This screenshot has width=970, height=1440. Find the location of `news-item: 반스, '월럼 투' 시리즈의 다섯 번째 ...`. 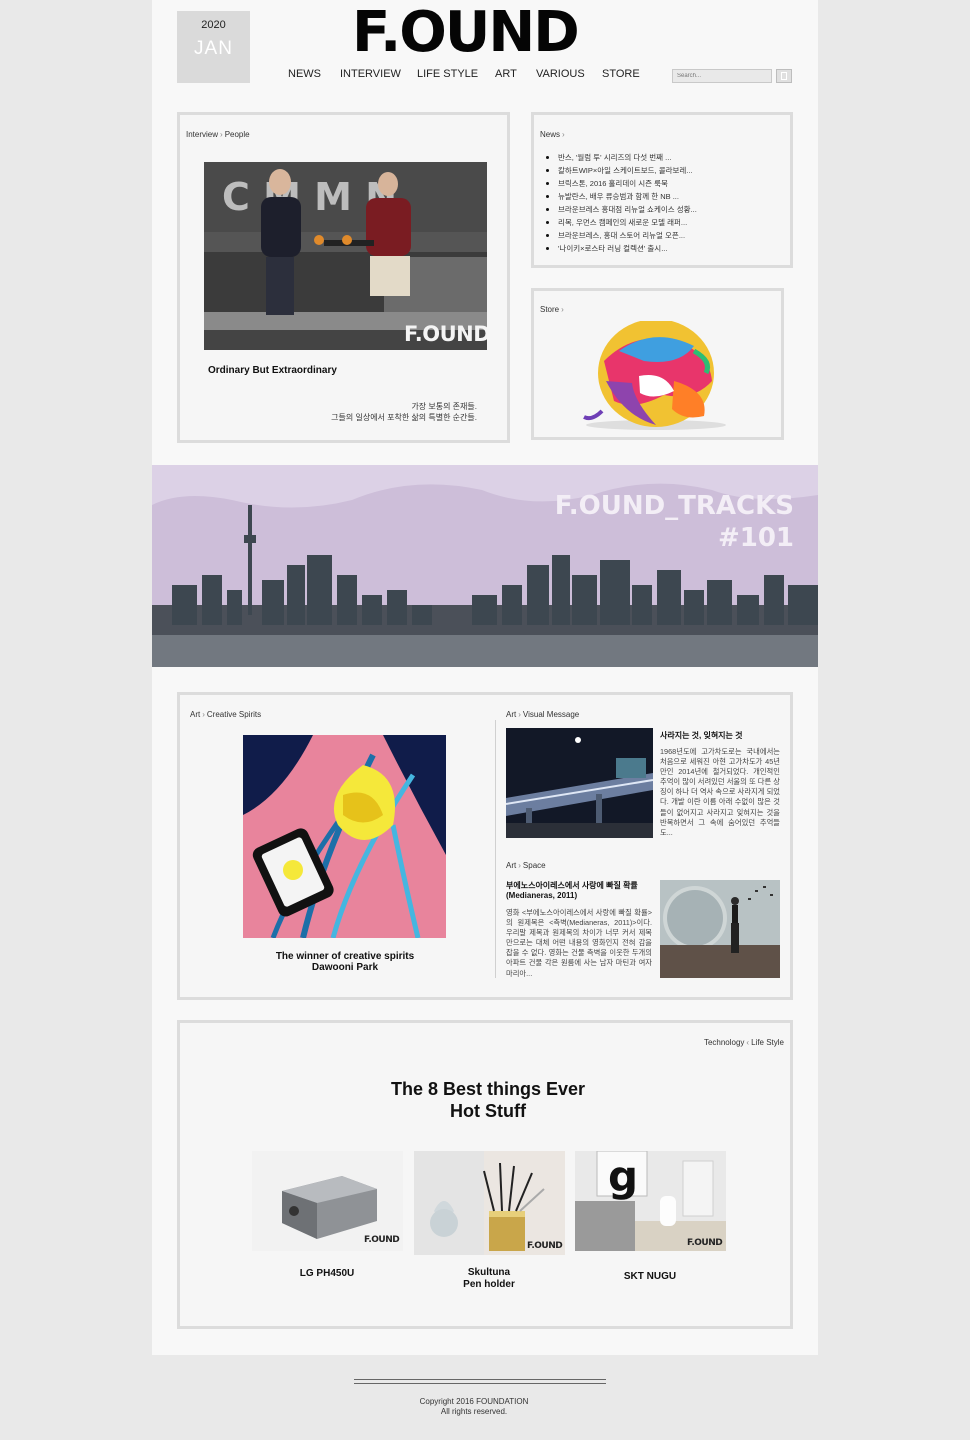

news-item: 반스, '월럼 투' 시리즈의 다섯 번째 ... is located at coordinates (659, 157).